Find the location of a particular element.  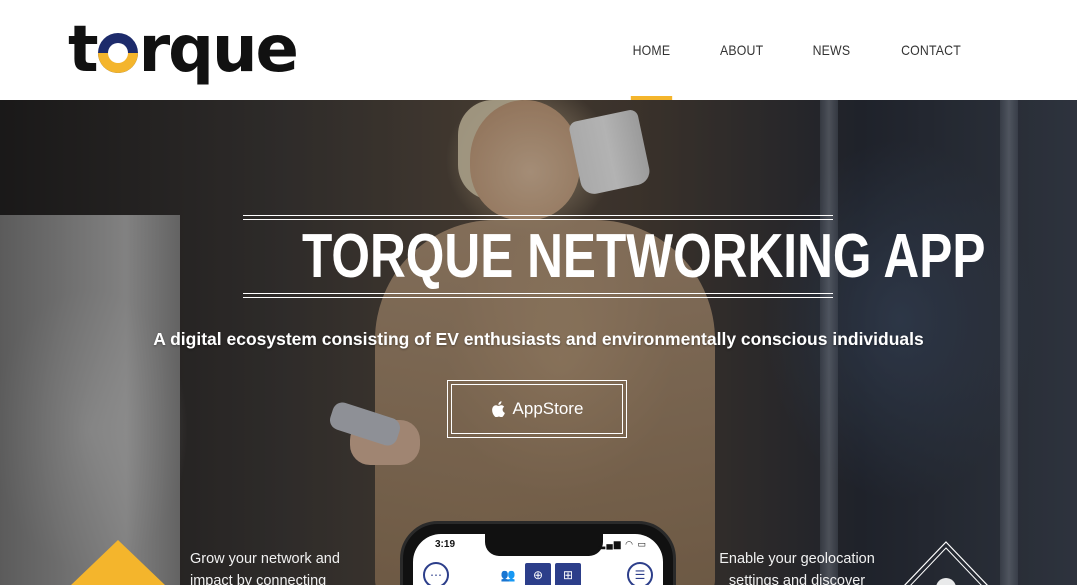

phone-screen: 3:19 ▂▄▆ ◠ ▭ ⋯ 👥 ⊕ ⊞ ☰ is located at coordinates (538, 559).